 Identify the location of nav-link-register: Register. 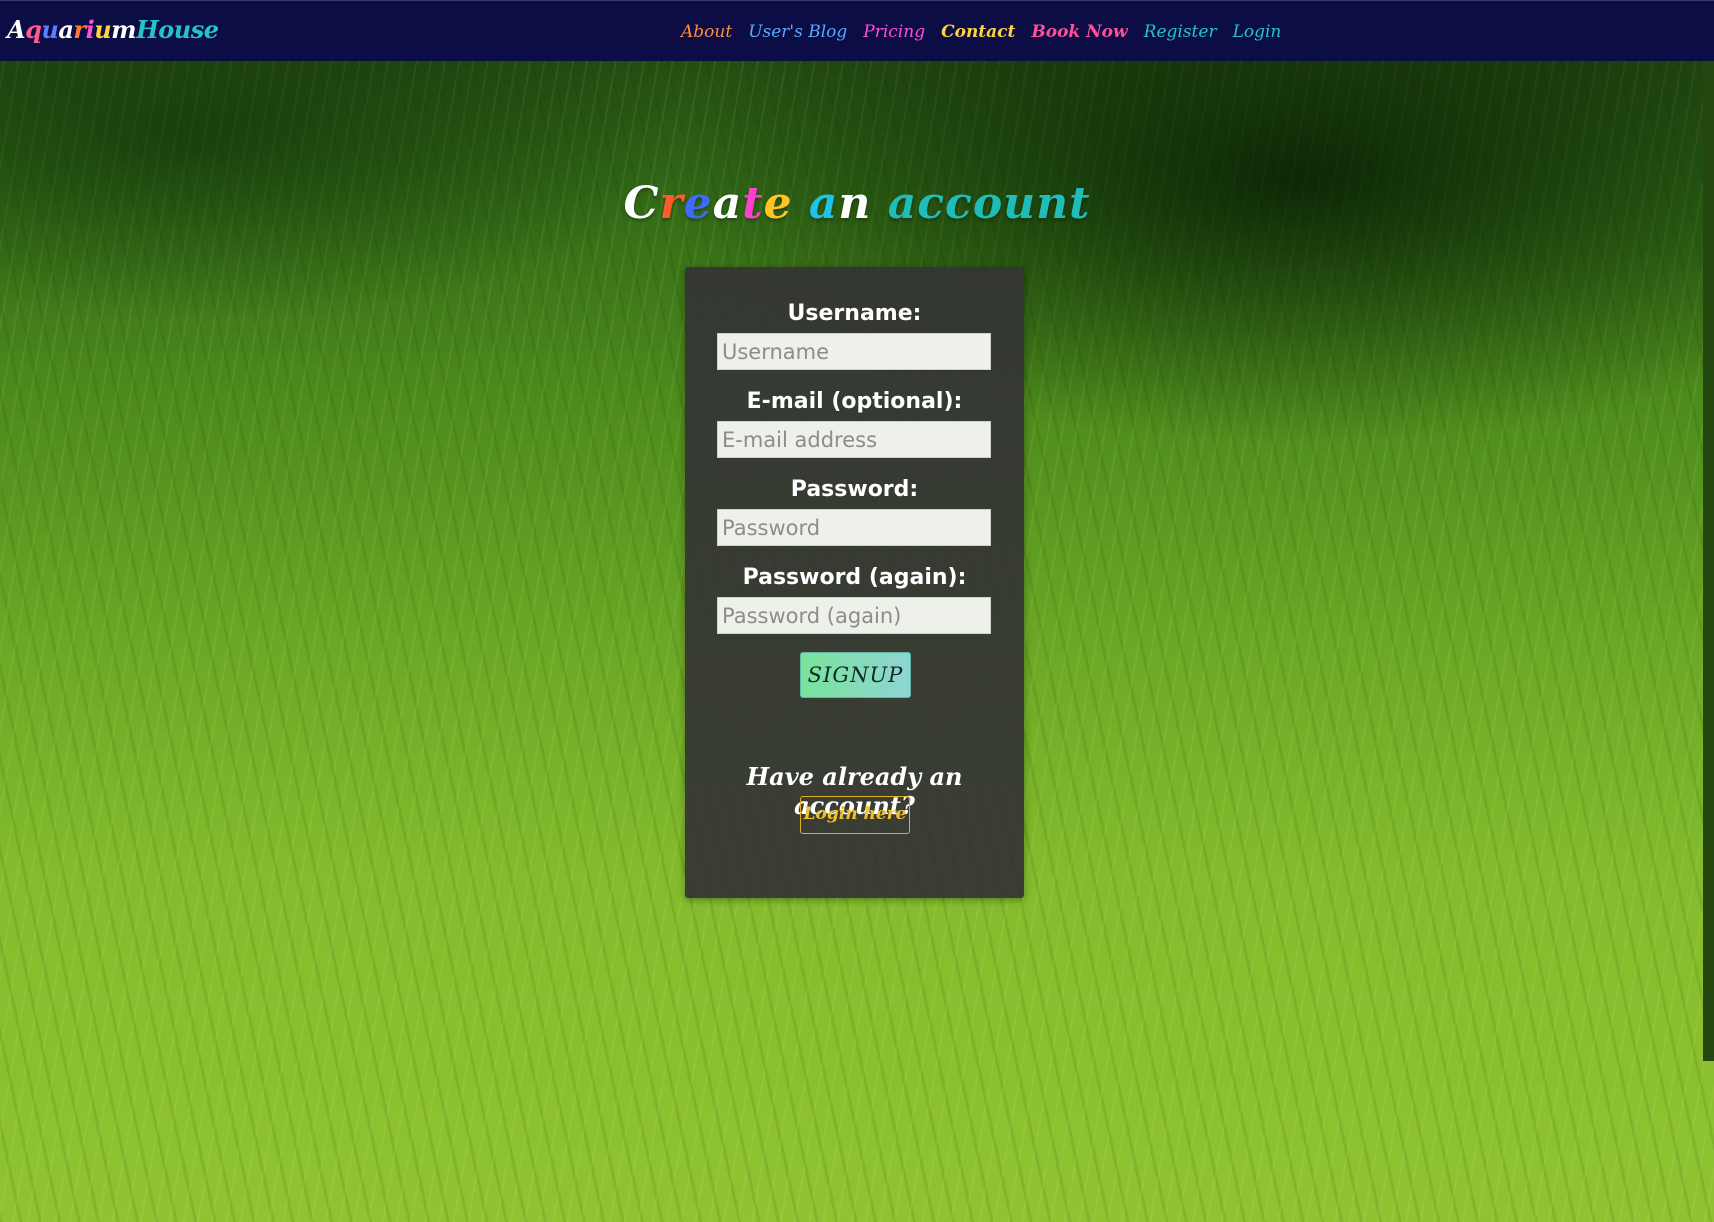
(1180, 32).